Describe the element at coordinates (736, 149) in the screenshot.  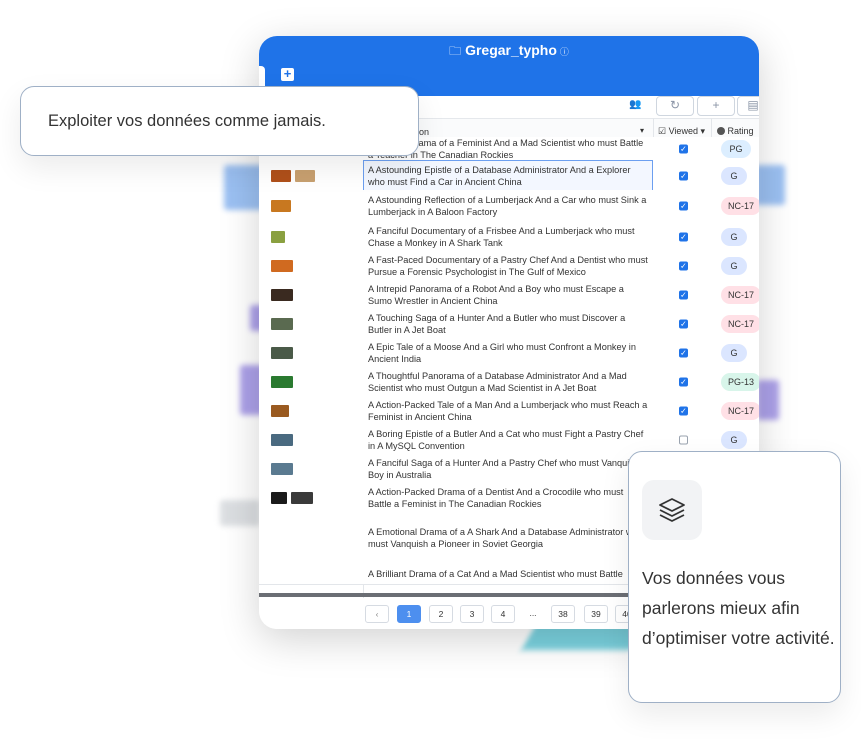
I see `rating-badge: PG` at that location.